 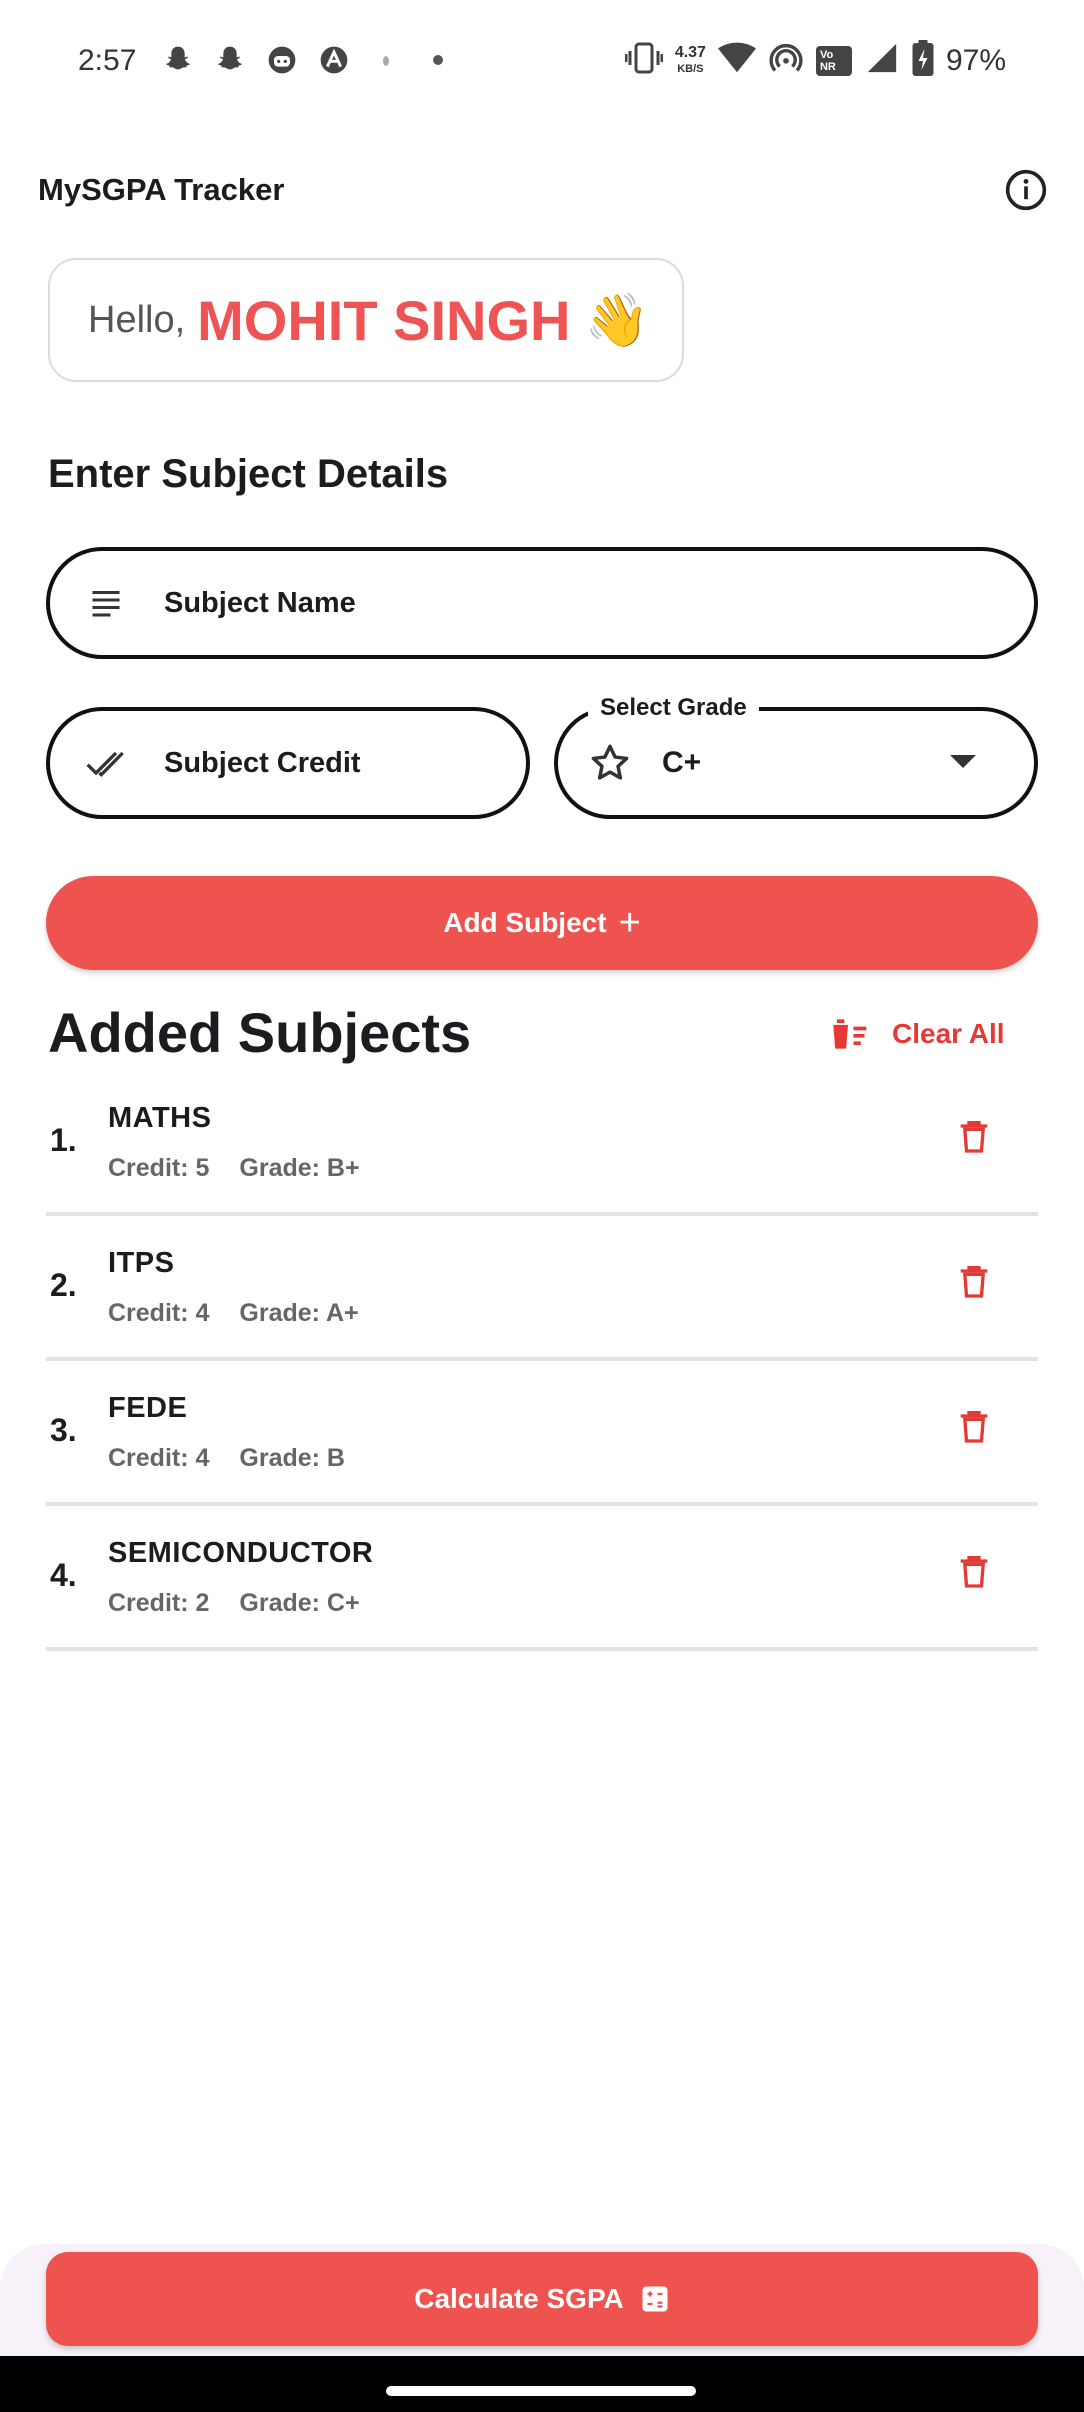 What do you see at coordinates (159, 1603) in the screenshot?
I see `subject-credit: Credit: 2` at bounding box center [159, 1603].